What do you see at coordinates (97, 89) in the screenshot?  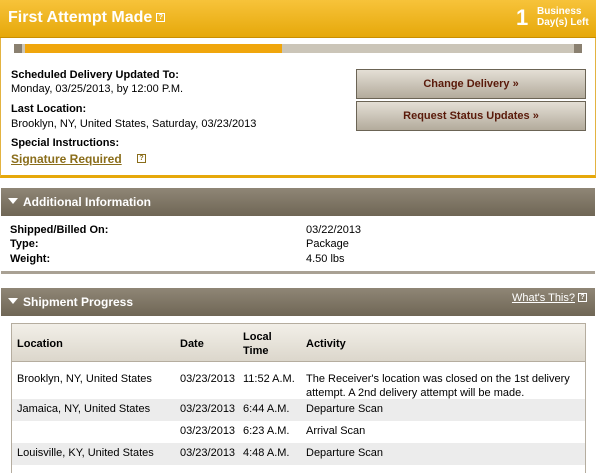 I see `scheduled-delivery-value: Monday, 03/25/2013, by 12:00 P.M.` at bounding box center [97, 89].